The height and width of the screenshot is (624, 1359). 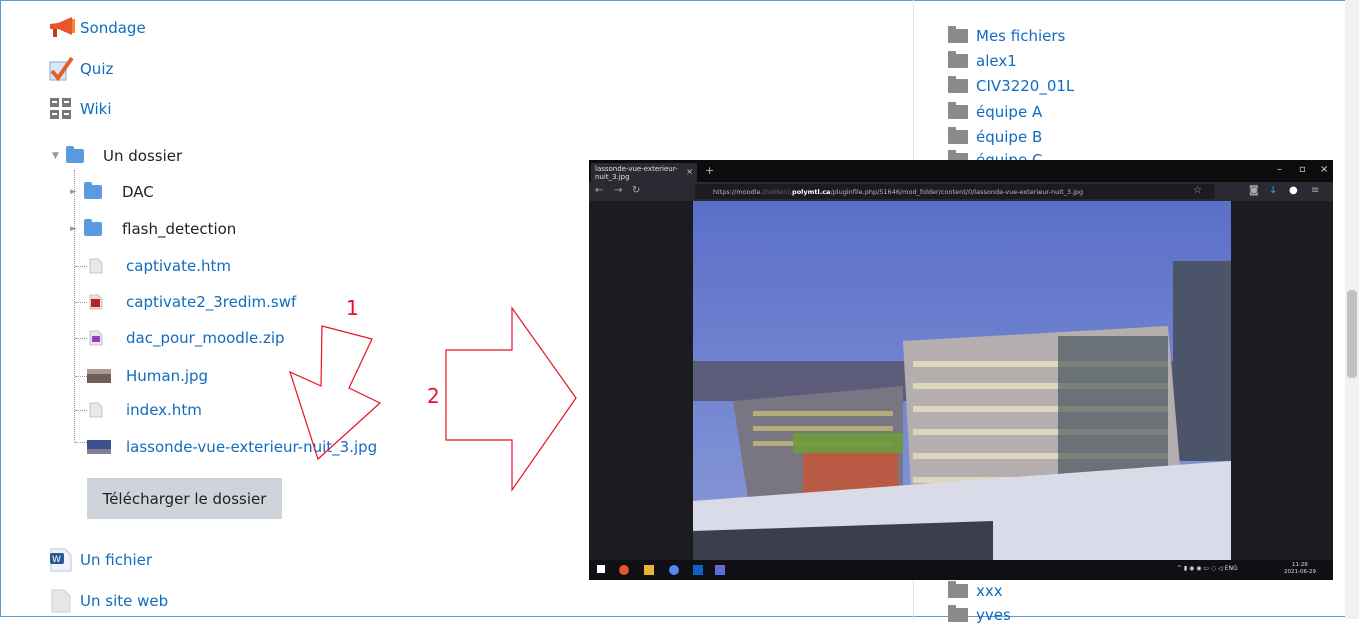 What do you see at coordinates (618, 190) in the screenshot?
I see `forward-icon: →` at bounding box center [618, 190].